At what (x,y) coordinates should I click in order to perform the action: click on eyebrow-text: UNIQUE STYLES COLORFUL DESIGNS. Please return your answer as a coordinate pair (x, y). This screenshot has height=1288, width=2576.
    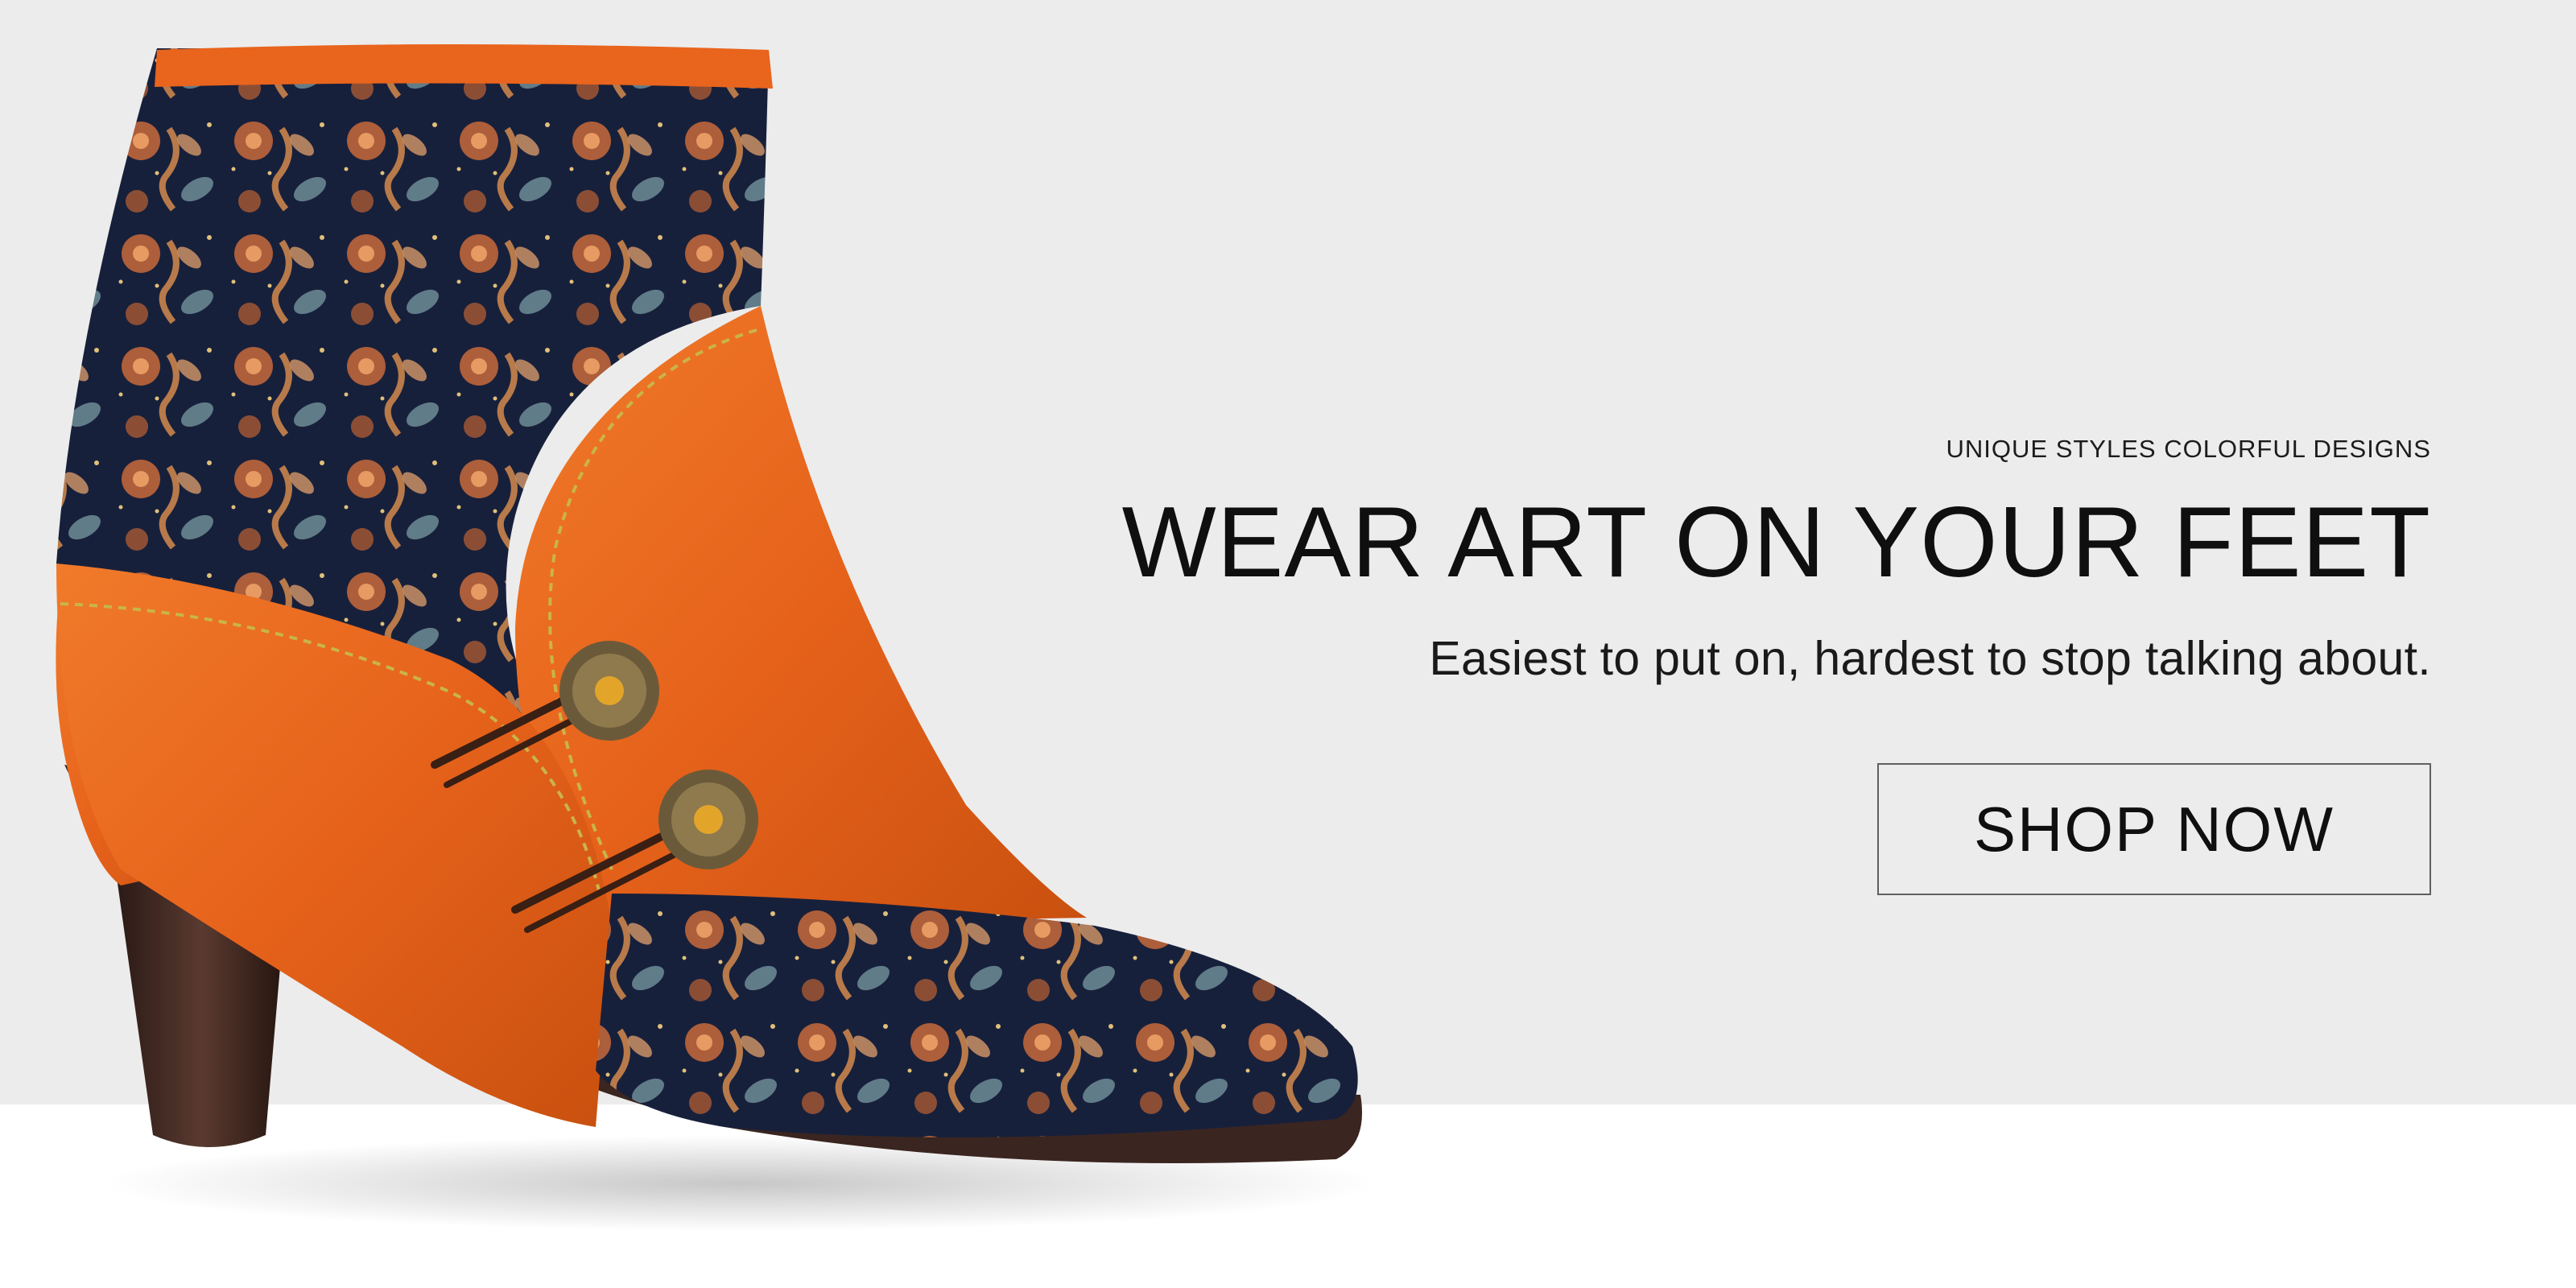
    Looking at the image, I should click on (2188, 449).